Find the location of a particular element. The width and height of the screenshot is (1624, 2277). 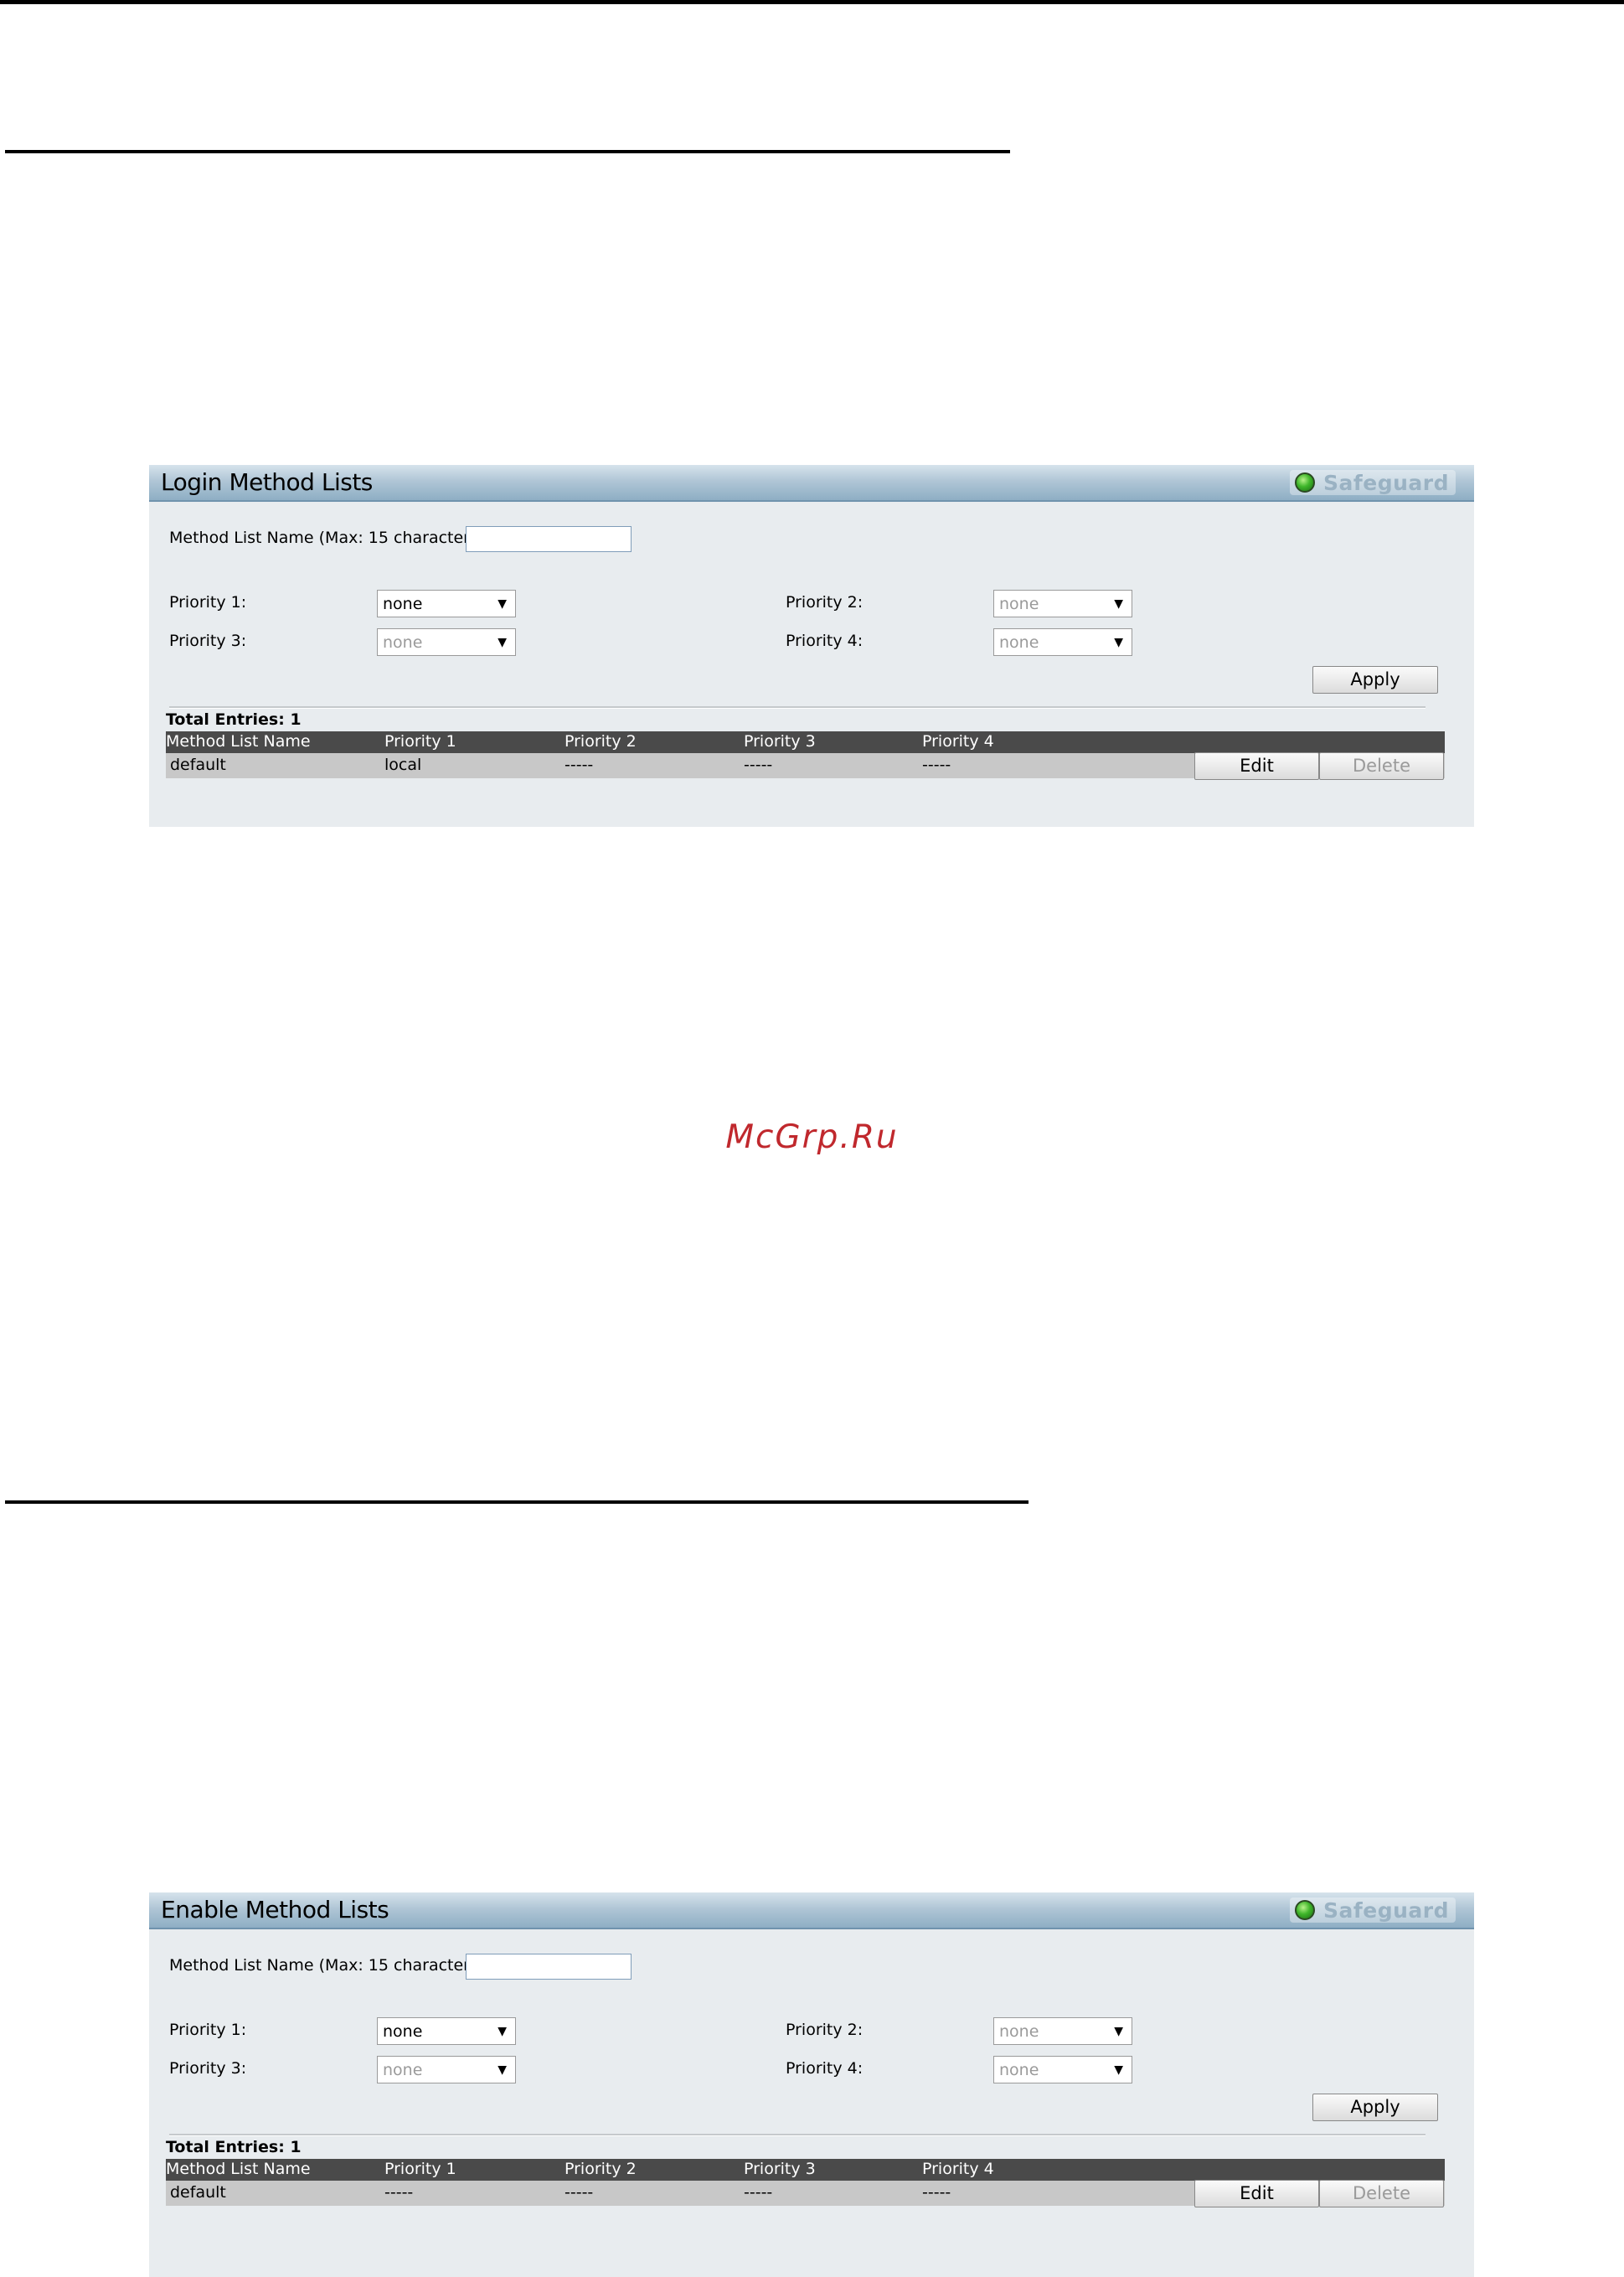

cell-priority-1: local is located at coordinates (403, 765).